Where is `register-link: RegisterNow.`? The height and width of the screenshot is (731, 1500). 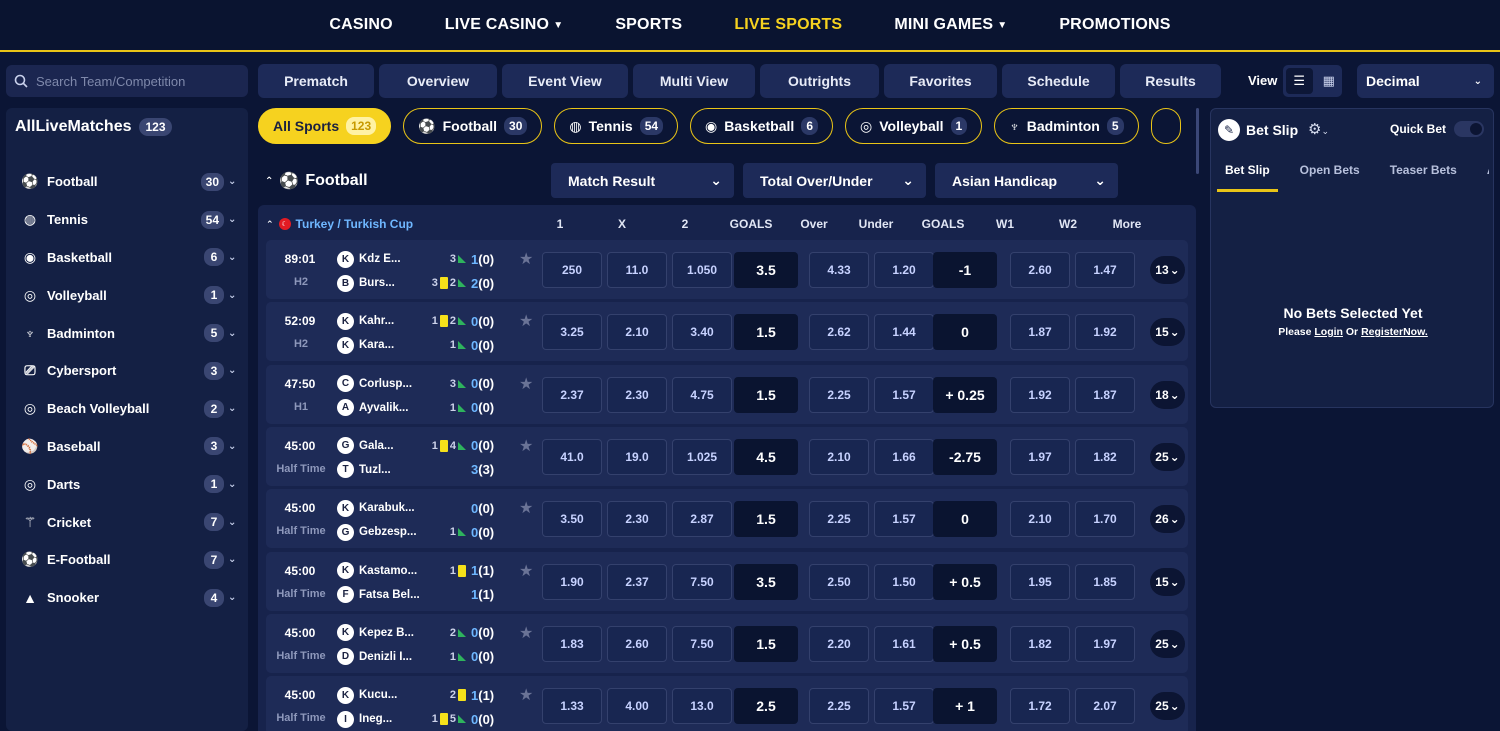 register-link: RegisterNow. is located at coordinates (1394, 332).